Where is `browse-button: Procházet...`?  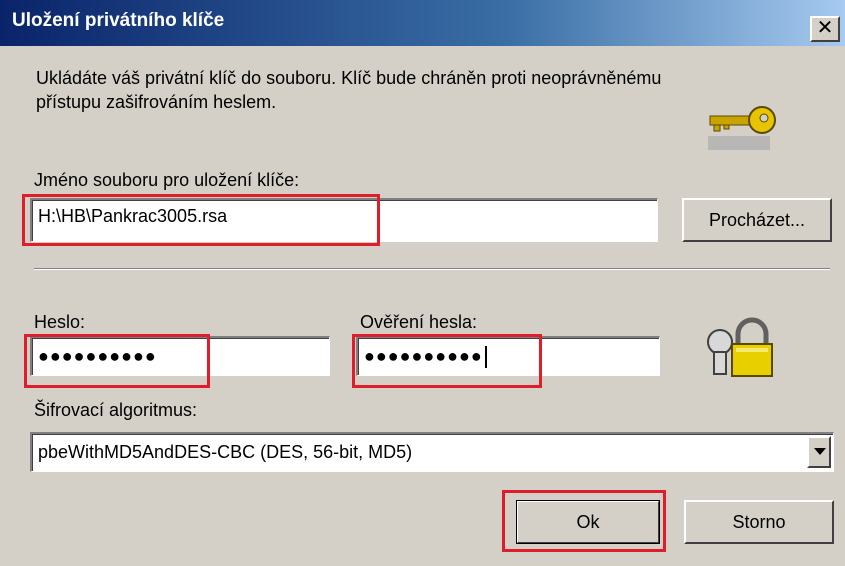
browse-button: Procházet... is located at coordinates (757, 220).